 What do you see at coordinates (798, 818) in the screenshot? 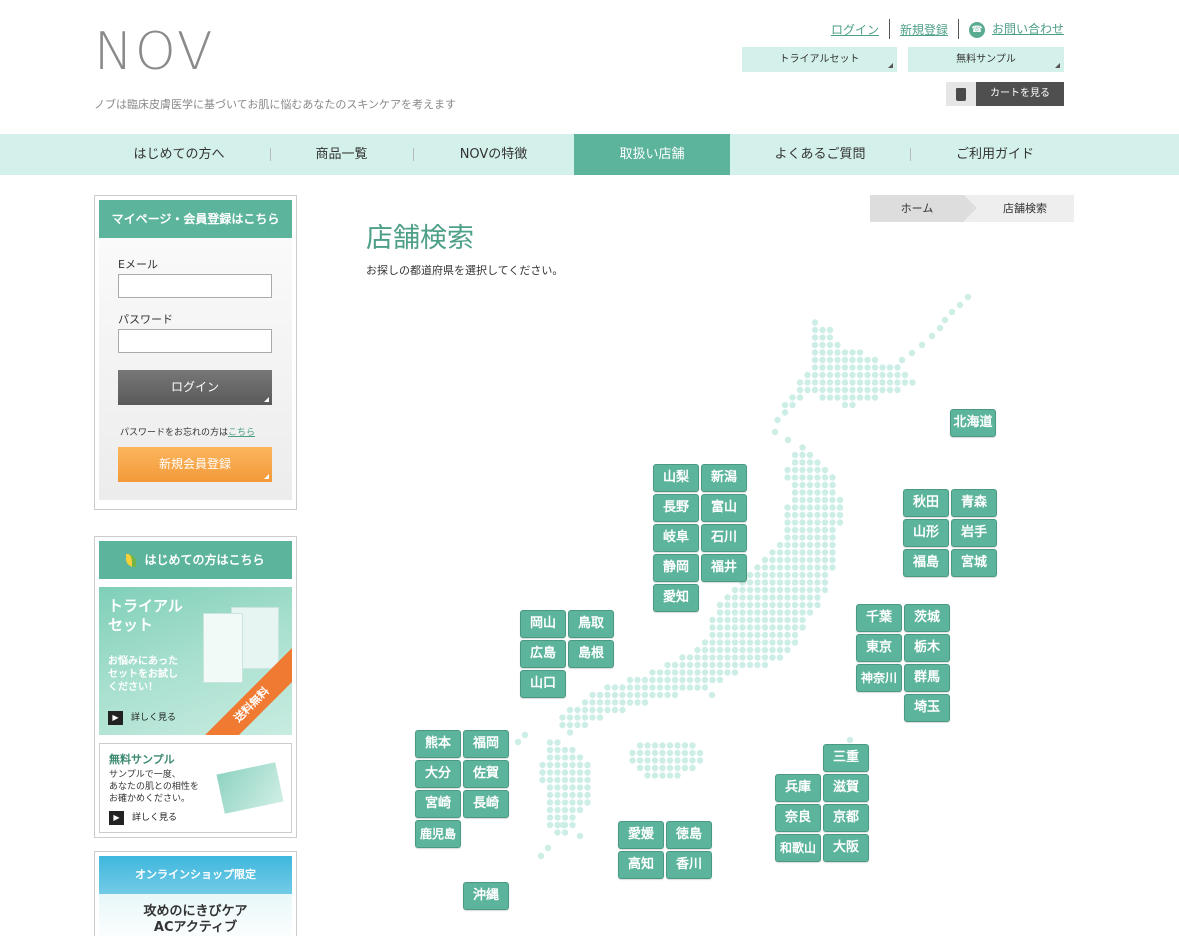
I see `pref-nara: 奈良` at bounding box center [798, 818].